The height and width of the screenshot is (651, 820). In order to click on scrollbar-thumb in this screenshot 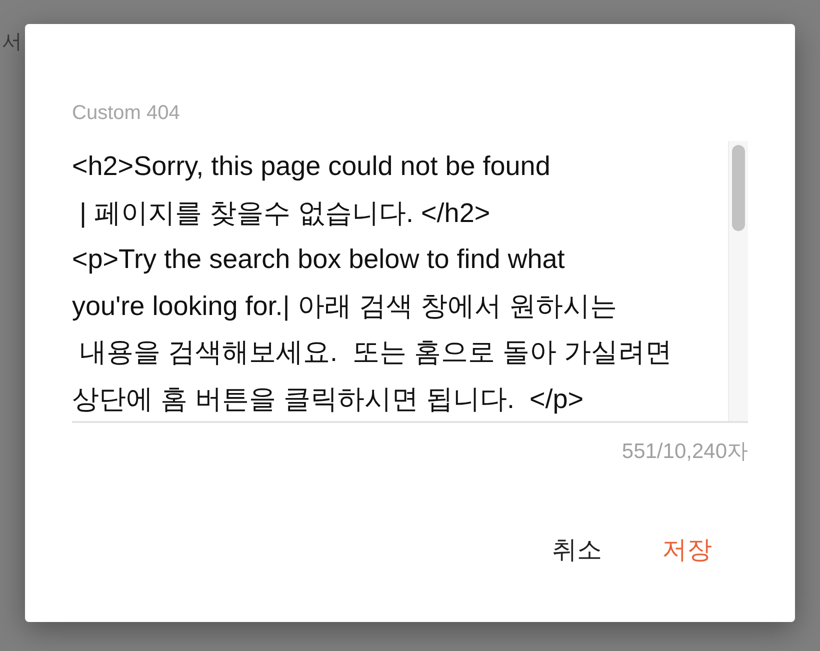, I will do `click(738, 188)`.